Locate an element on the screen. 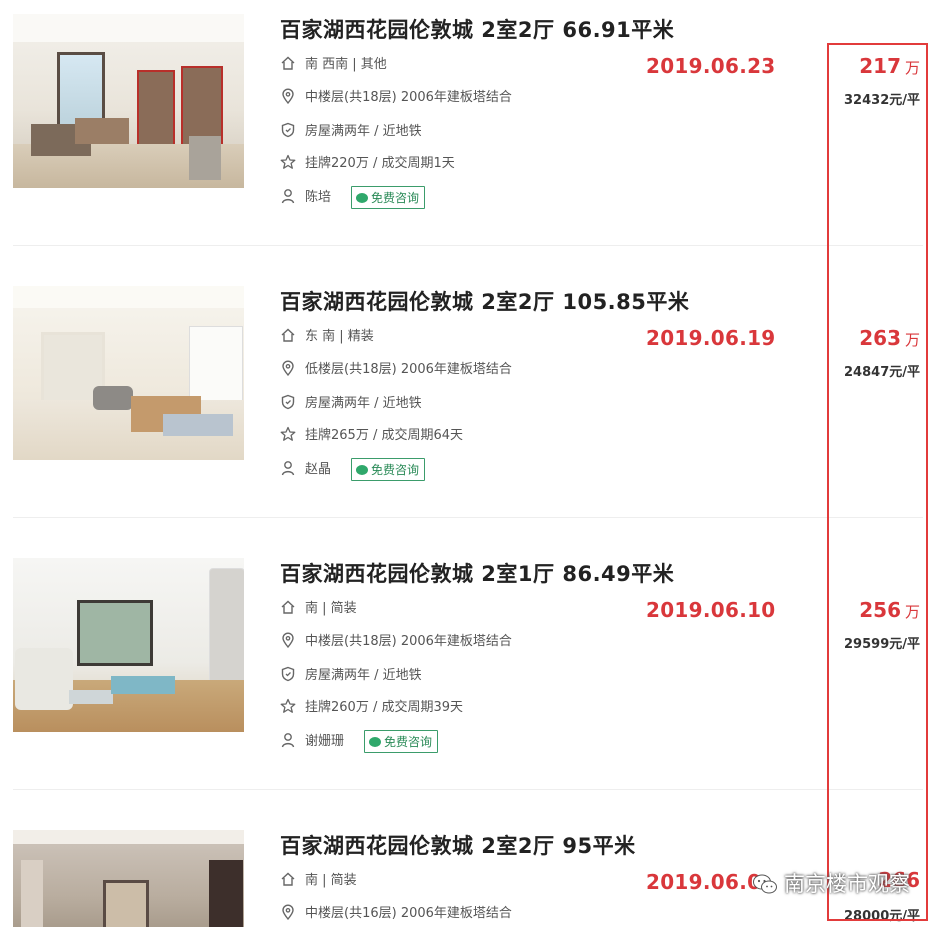 This screenshot has height=927, width=952. floor-text: 低楼层(共18层) 2006年建板塔结合 is located at coordinates (408, 369).